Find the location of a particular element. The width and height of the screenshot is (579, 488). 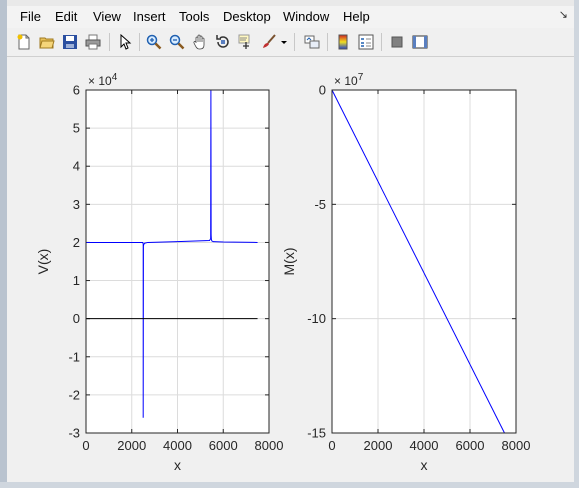

link-plot-icon is located at coordinates (312, 42).